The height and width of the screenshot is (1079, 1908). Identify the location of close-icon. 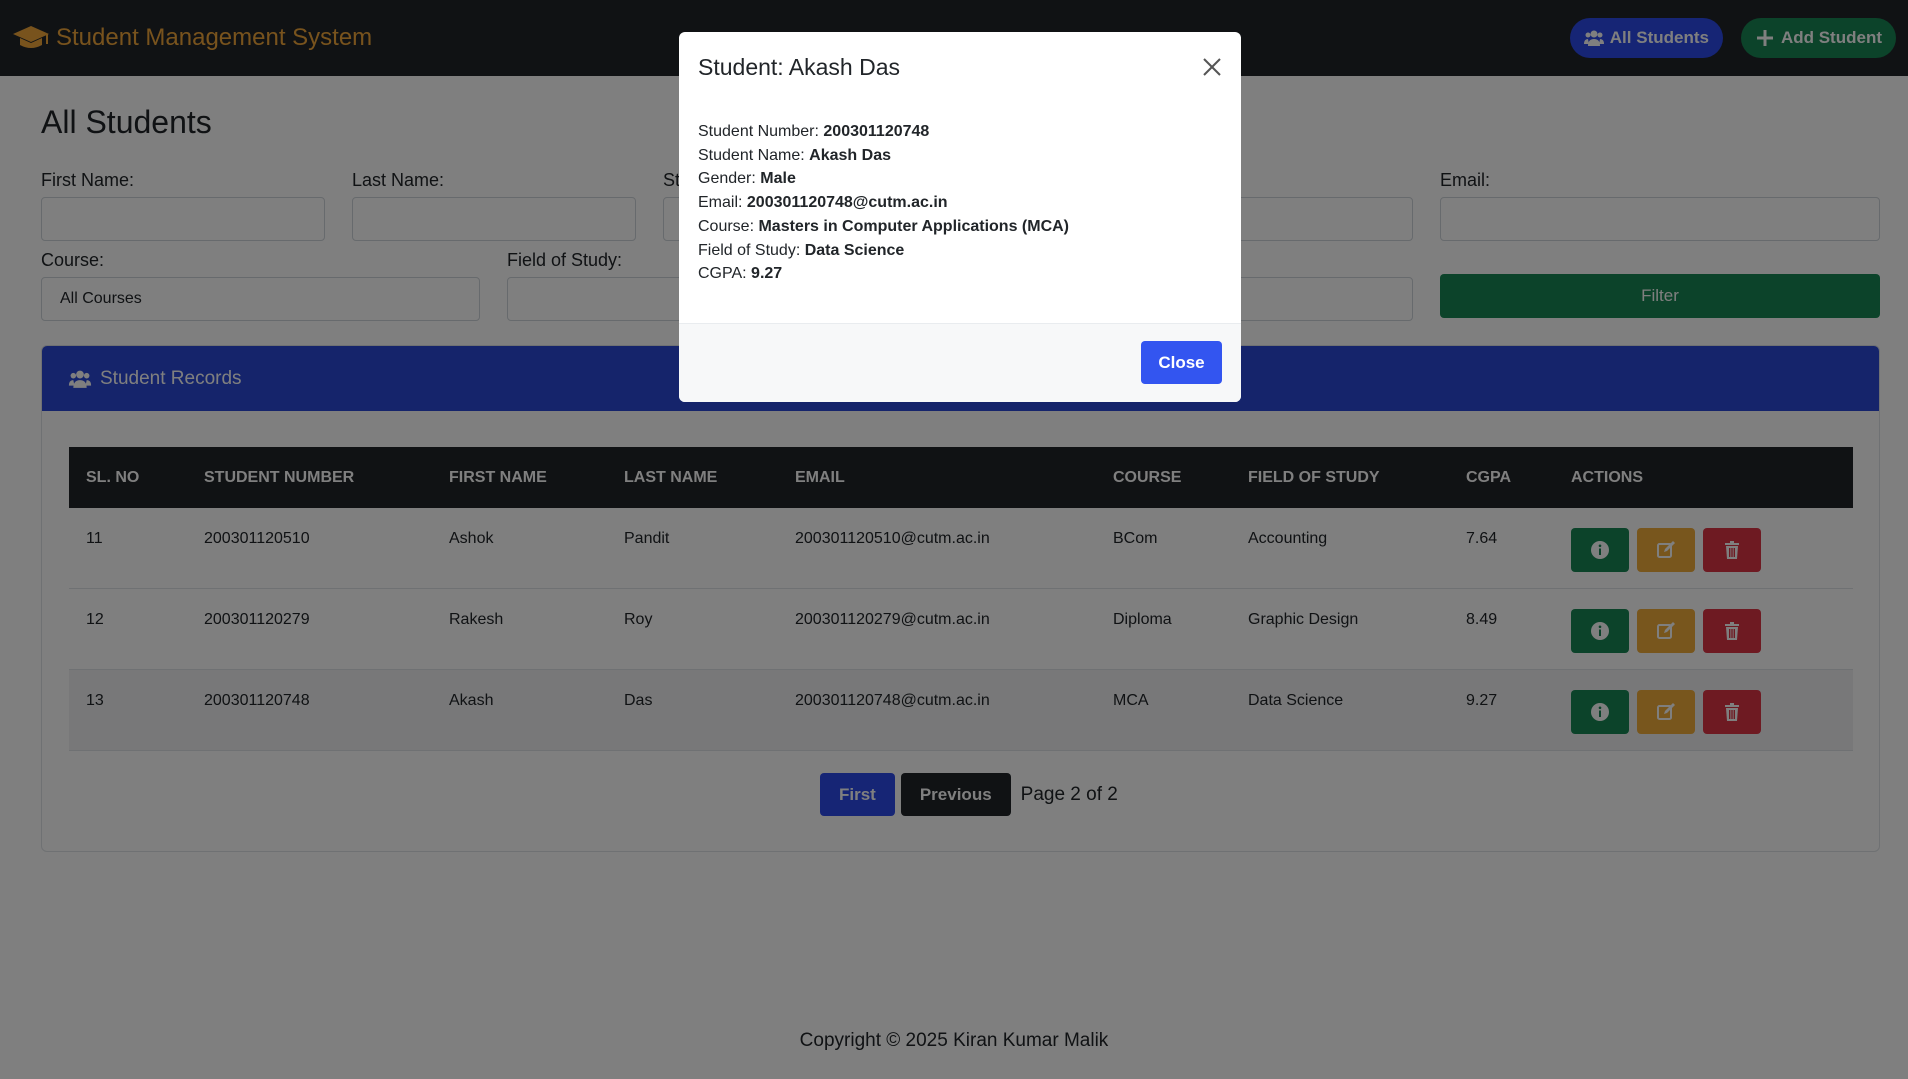
(1212, 67).